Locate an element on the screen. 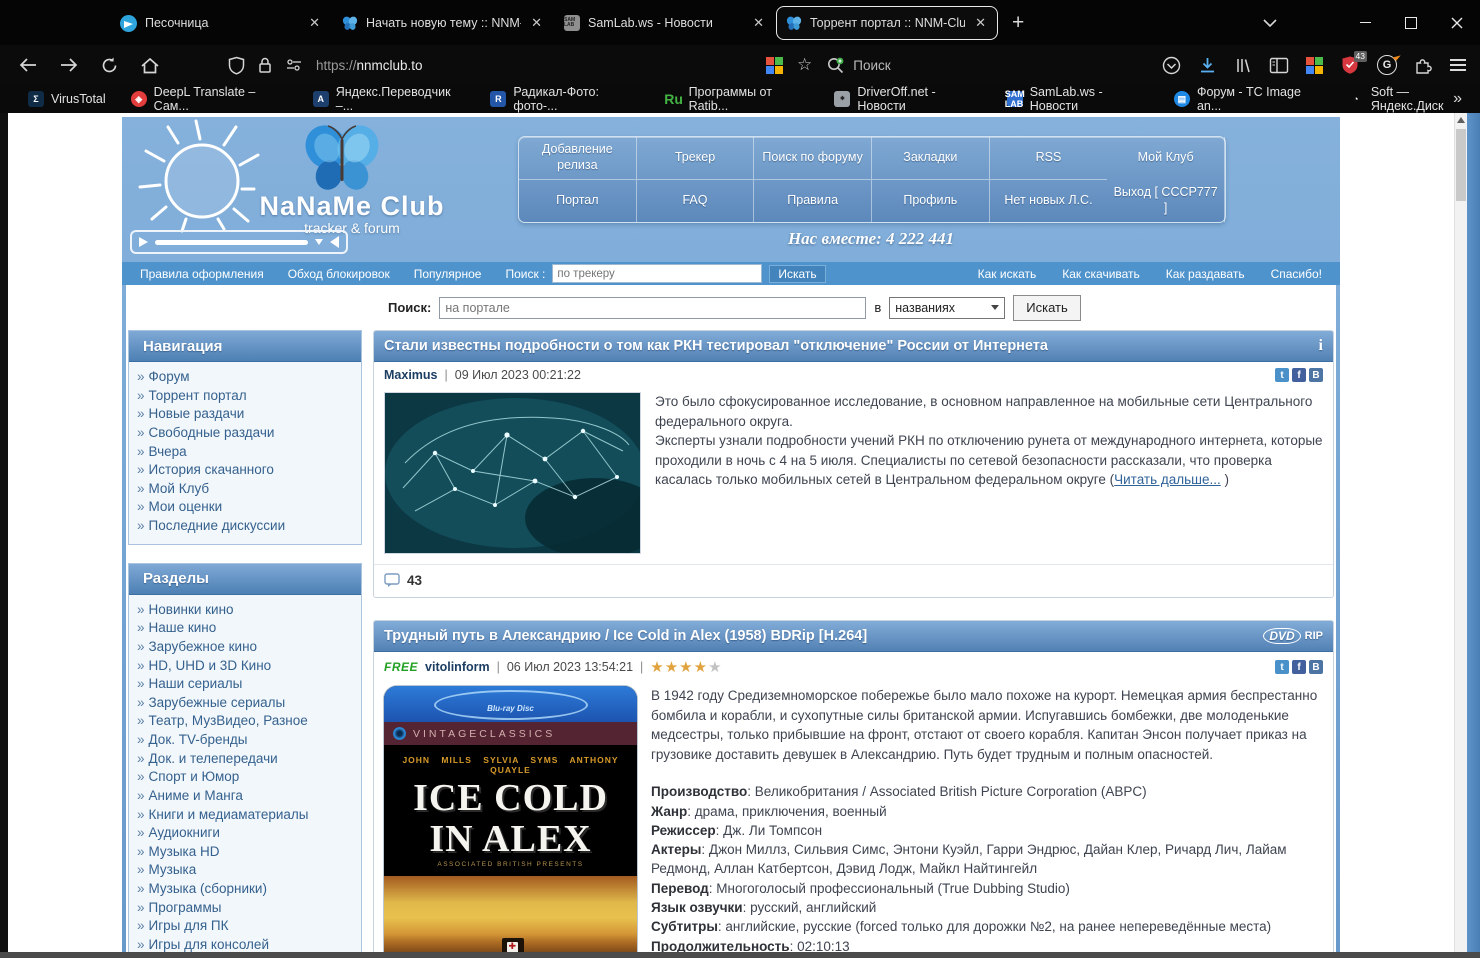 The width and height of the screenshot is (1480, 958). header-menu-item: Трекер is located at coordinates (695, 158).